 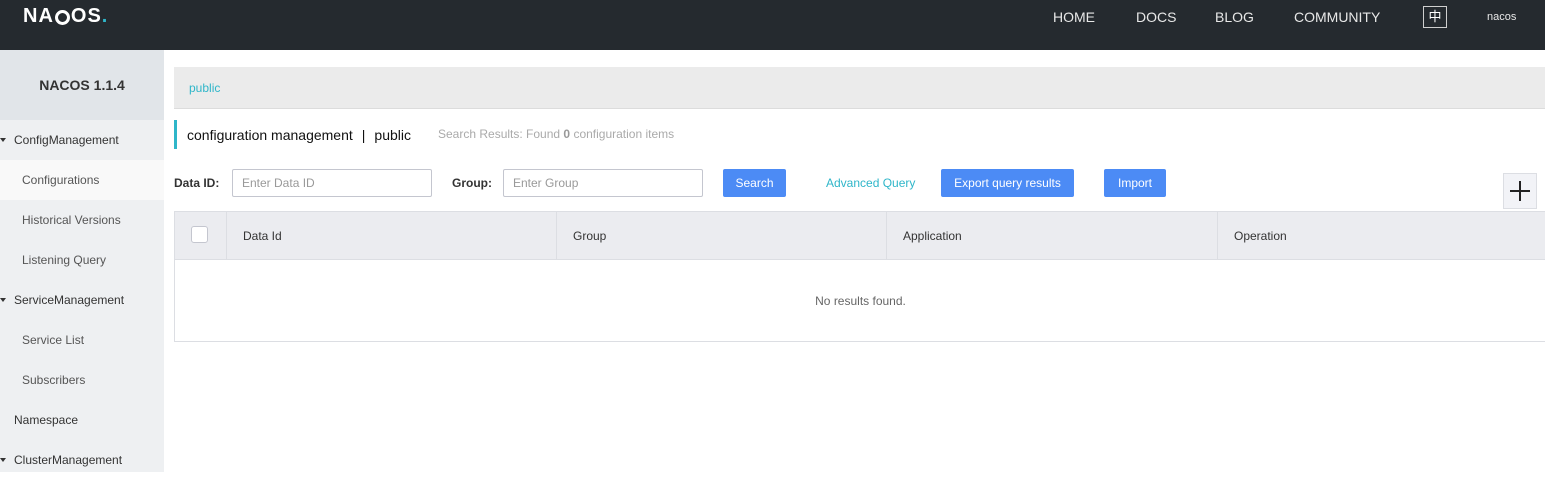 I want to click on nav-community: COMMUNITY, so click(x=1337, y=17).